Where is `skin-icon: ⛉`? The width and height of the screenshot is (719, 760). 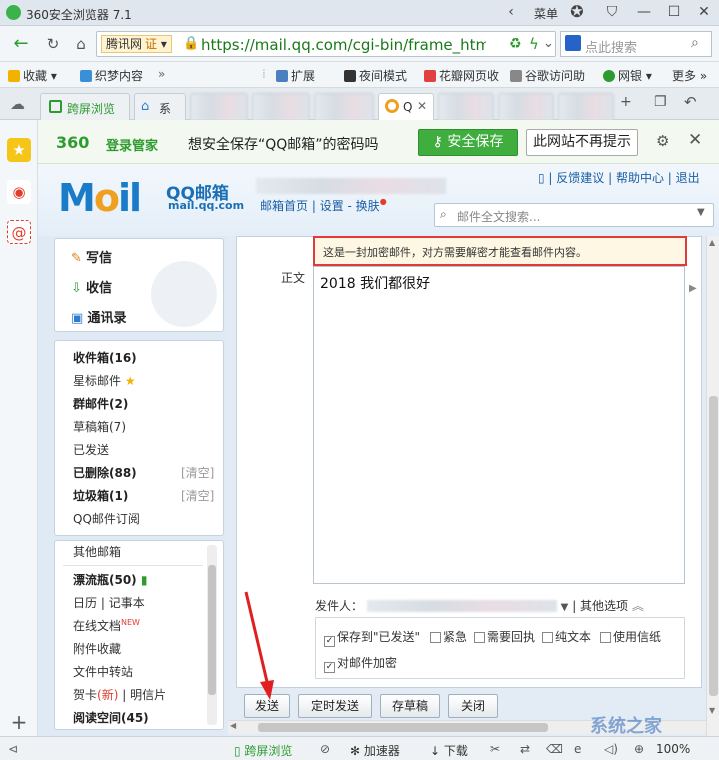 skin-icon: ⛉ is located at coordinates (612, 13).